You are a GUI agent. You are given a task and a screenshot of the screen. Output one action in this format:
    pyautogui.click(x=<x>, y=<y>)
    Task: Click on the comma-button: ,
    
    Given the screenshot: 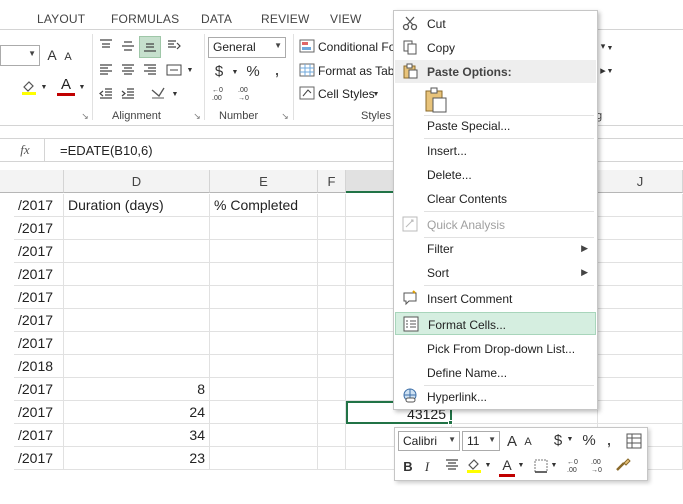 What is the action you would take?
    pyautogui.click(x=277, y=69)
    